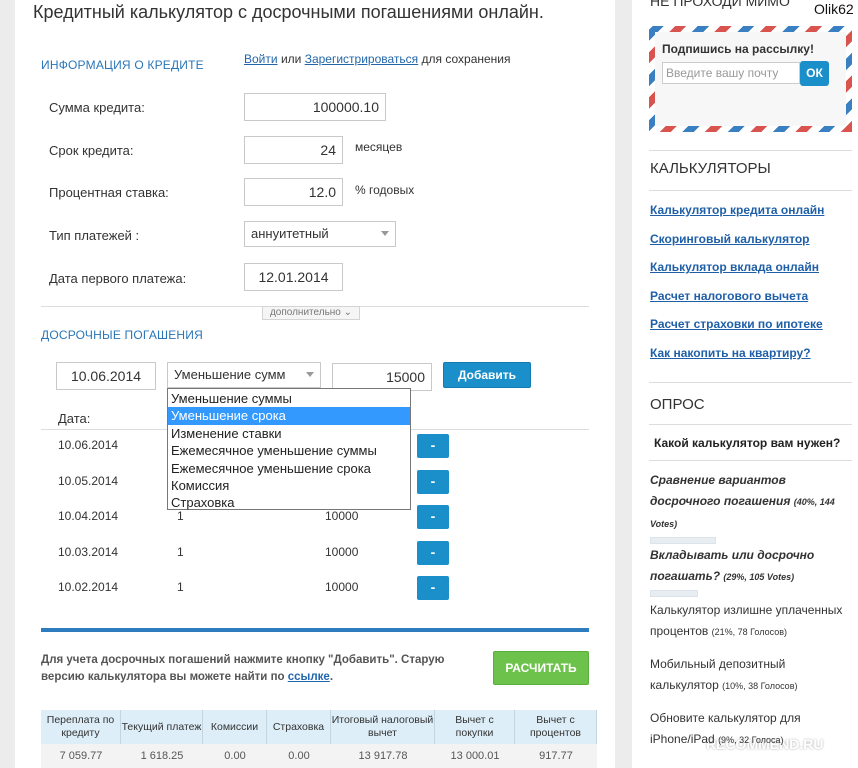 The height and width of the screenshot is (768, 858). Describe the element at coordinates (834, 9) in the screenshot. I see `username: Olik62` at that location.